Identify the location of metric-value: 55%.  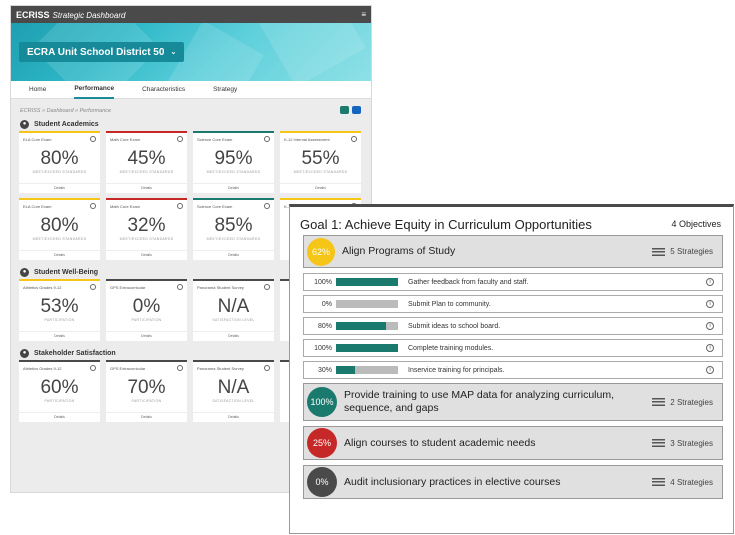
(320, 158).